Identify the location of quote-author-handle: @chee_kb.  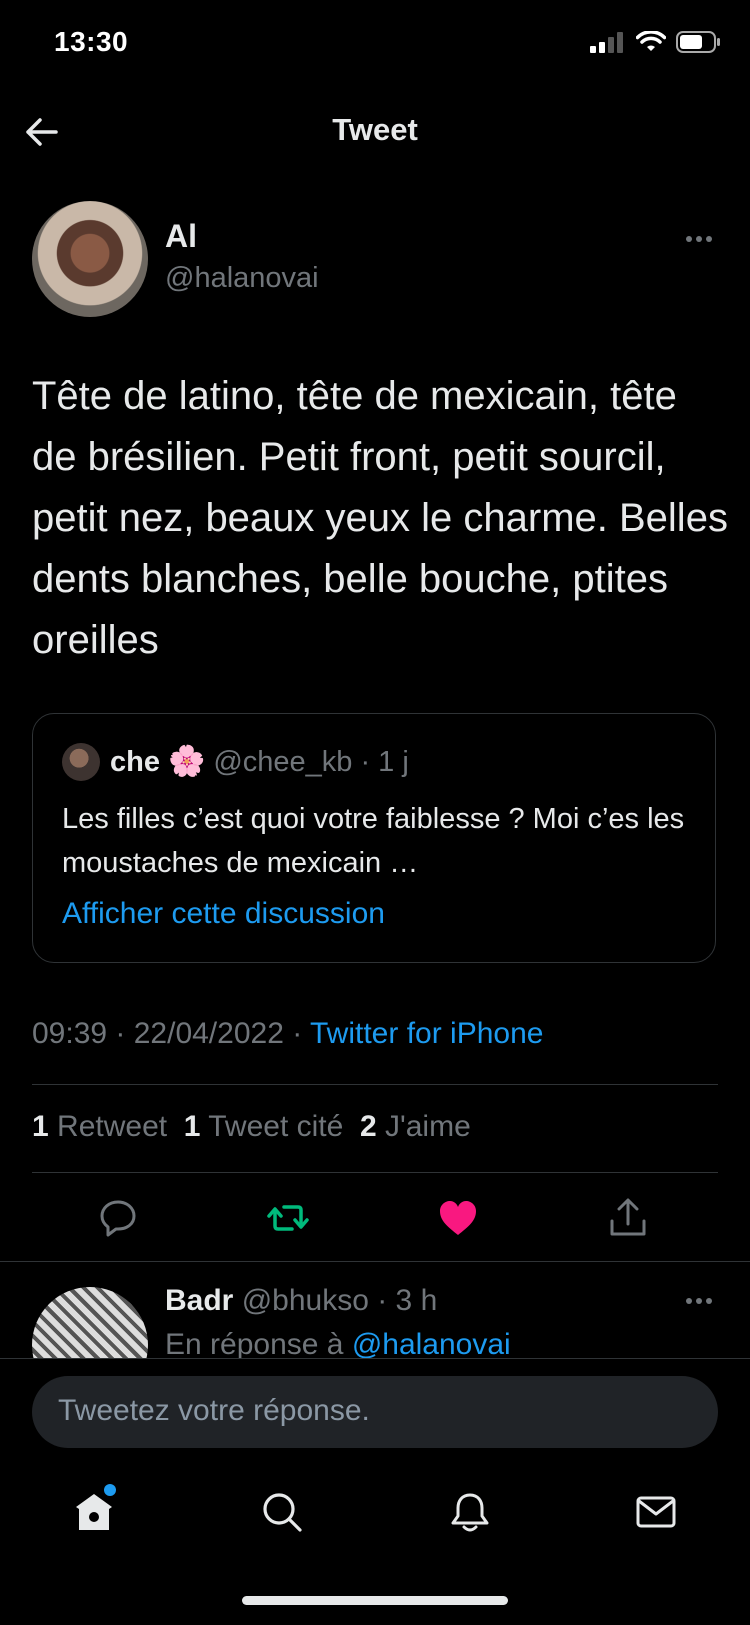
(283, 762).